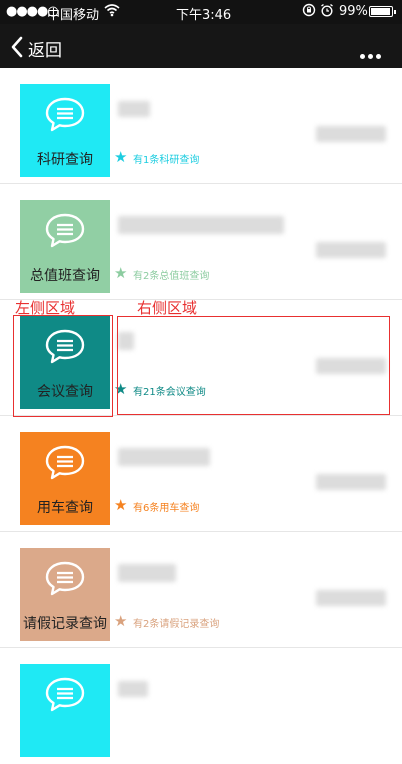  Describe the element at coordinates (353, 11) in the screenshot. I see `battery-percent: 99%` at that location.